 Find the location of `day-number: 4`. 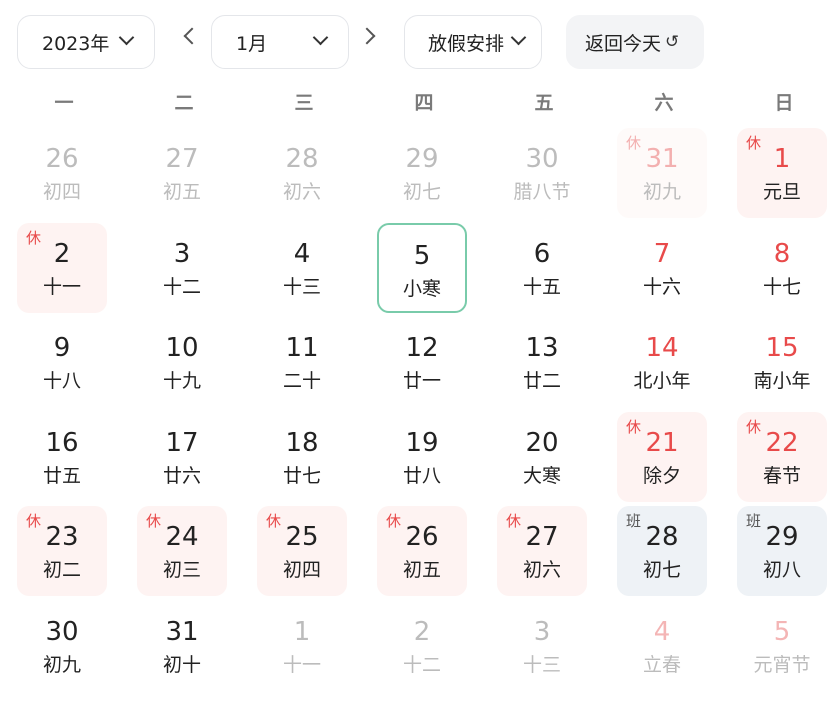

day-number: 4 is located at coordinates (302, 254).